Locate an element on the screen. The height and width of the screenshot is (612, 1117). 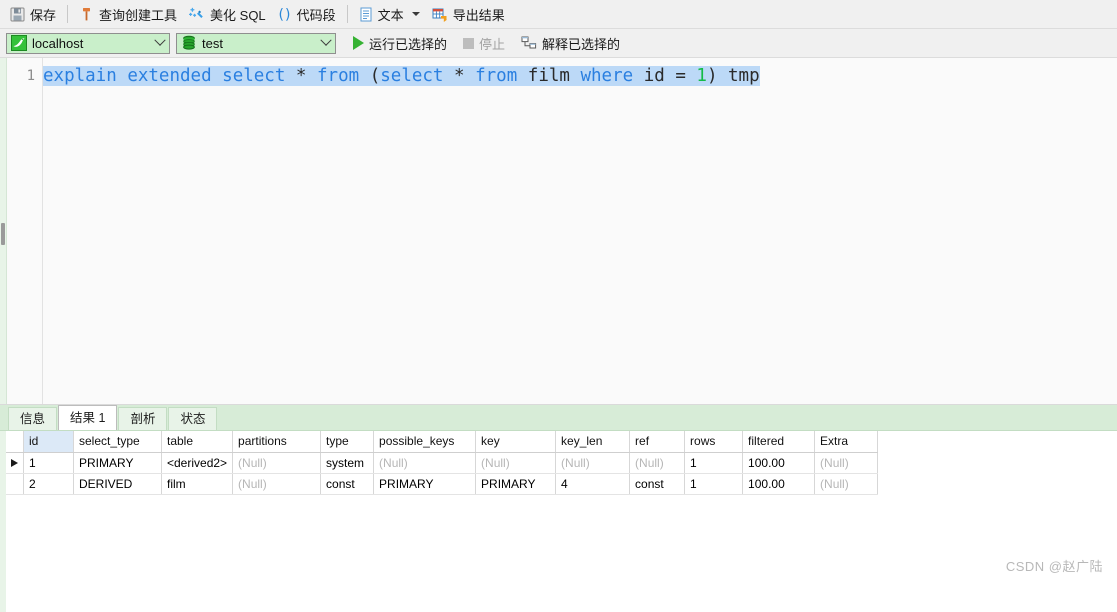
cell-table: <derived2> is located at coordinates (197, 463).